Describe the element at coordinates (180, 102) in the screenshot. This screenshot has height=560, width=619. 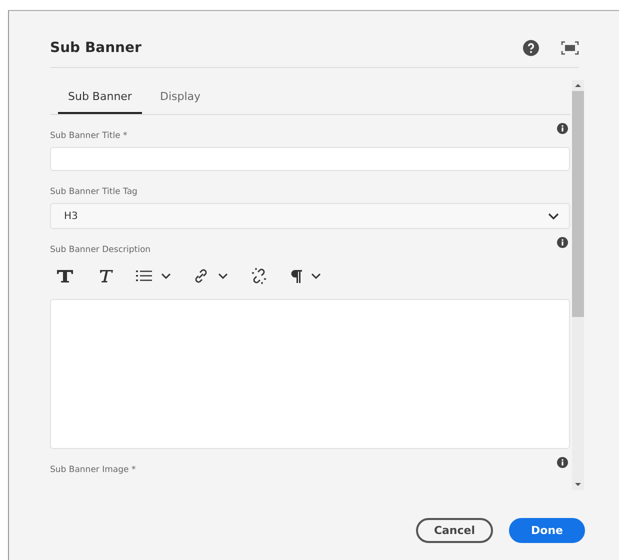
I see `tab: Display` at that location.